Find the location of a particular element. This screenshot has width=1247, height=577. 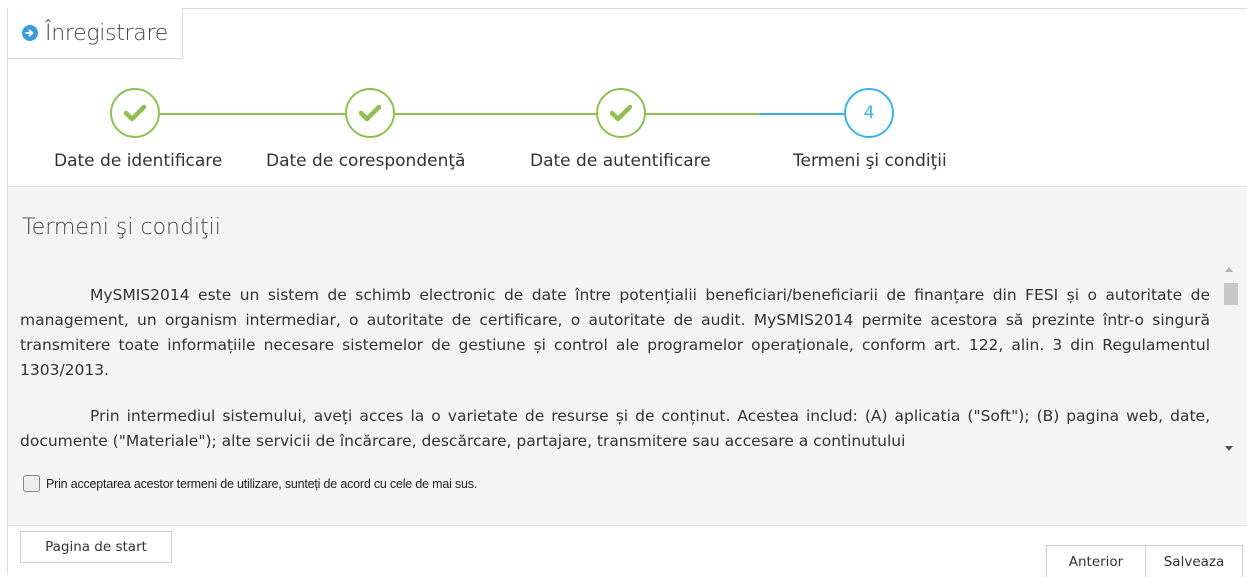

registration-tab: Înregistrare is located at coordinates (95, 33).